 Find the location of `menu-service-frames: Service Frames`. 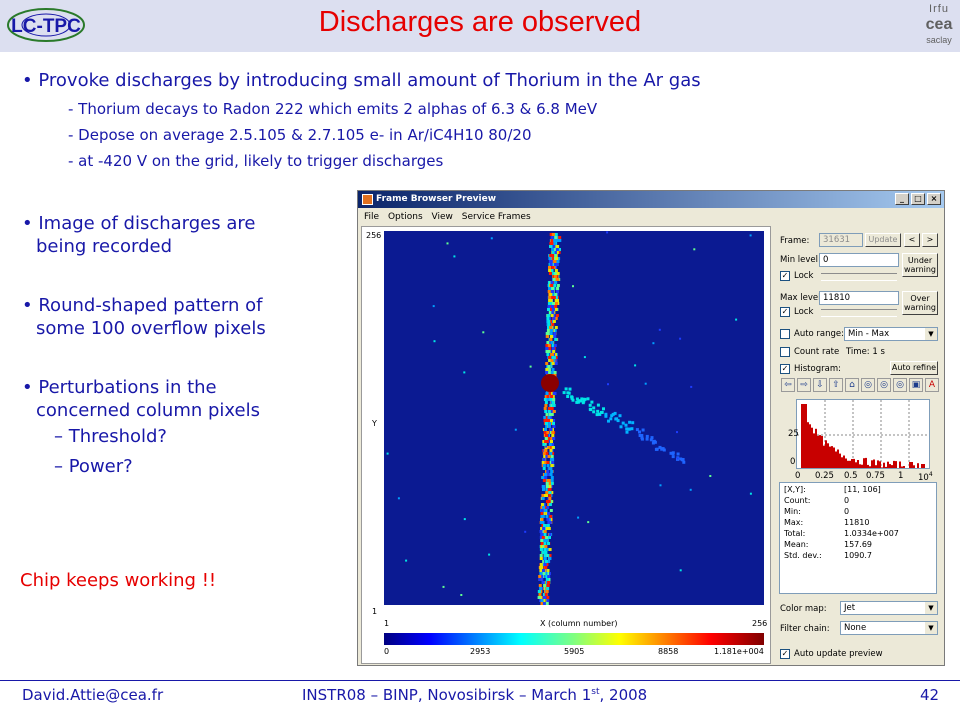

menu-service-frames: Service Frames is located at coordinates (496, 217).